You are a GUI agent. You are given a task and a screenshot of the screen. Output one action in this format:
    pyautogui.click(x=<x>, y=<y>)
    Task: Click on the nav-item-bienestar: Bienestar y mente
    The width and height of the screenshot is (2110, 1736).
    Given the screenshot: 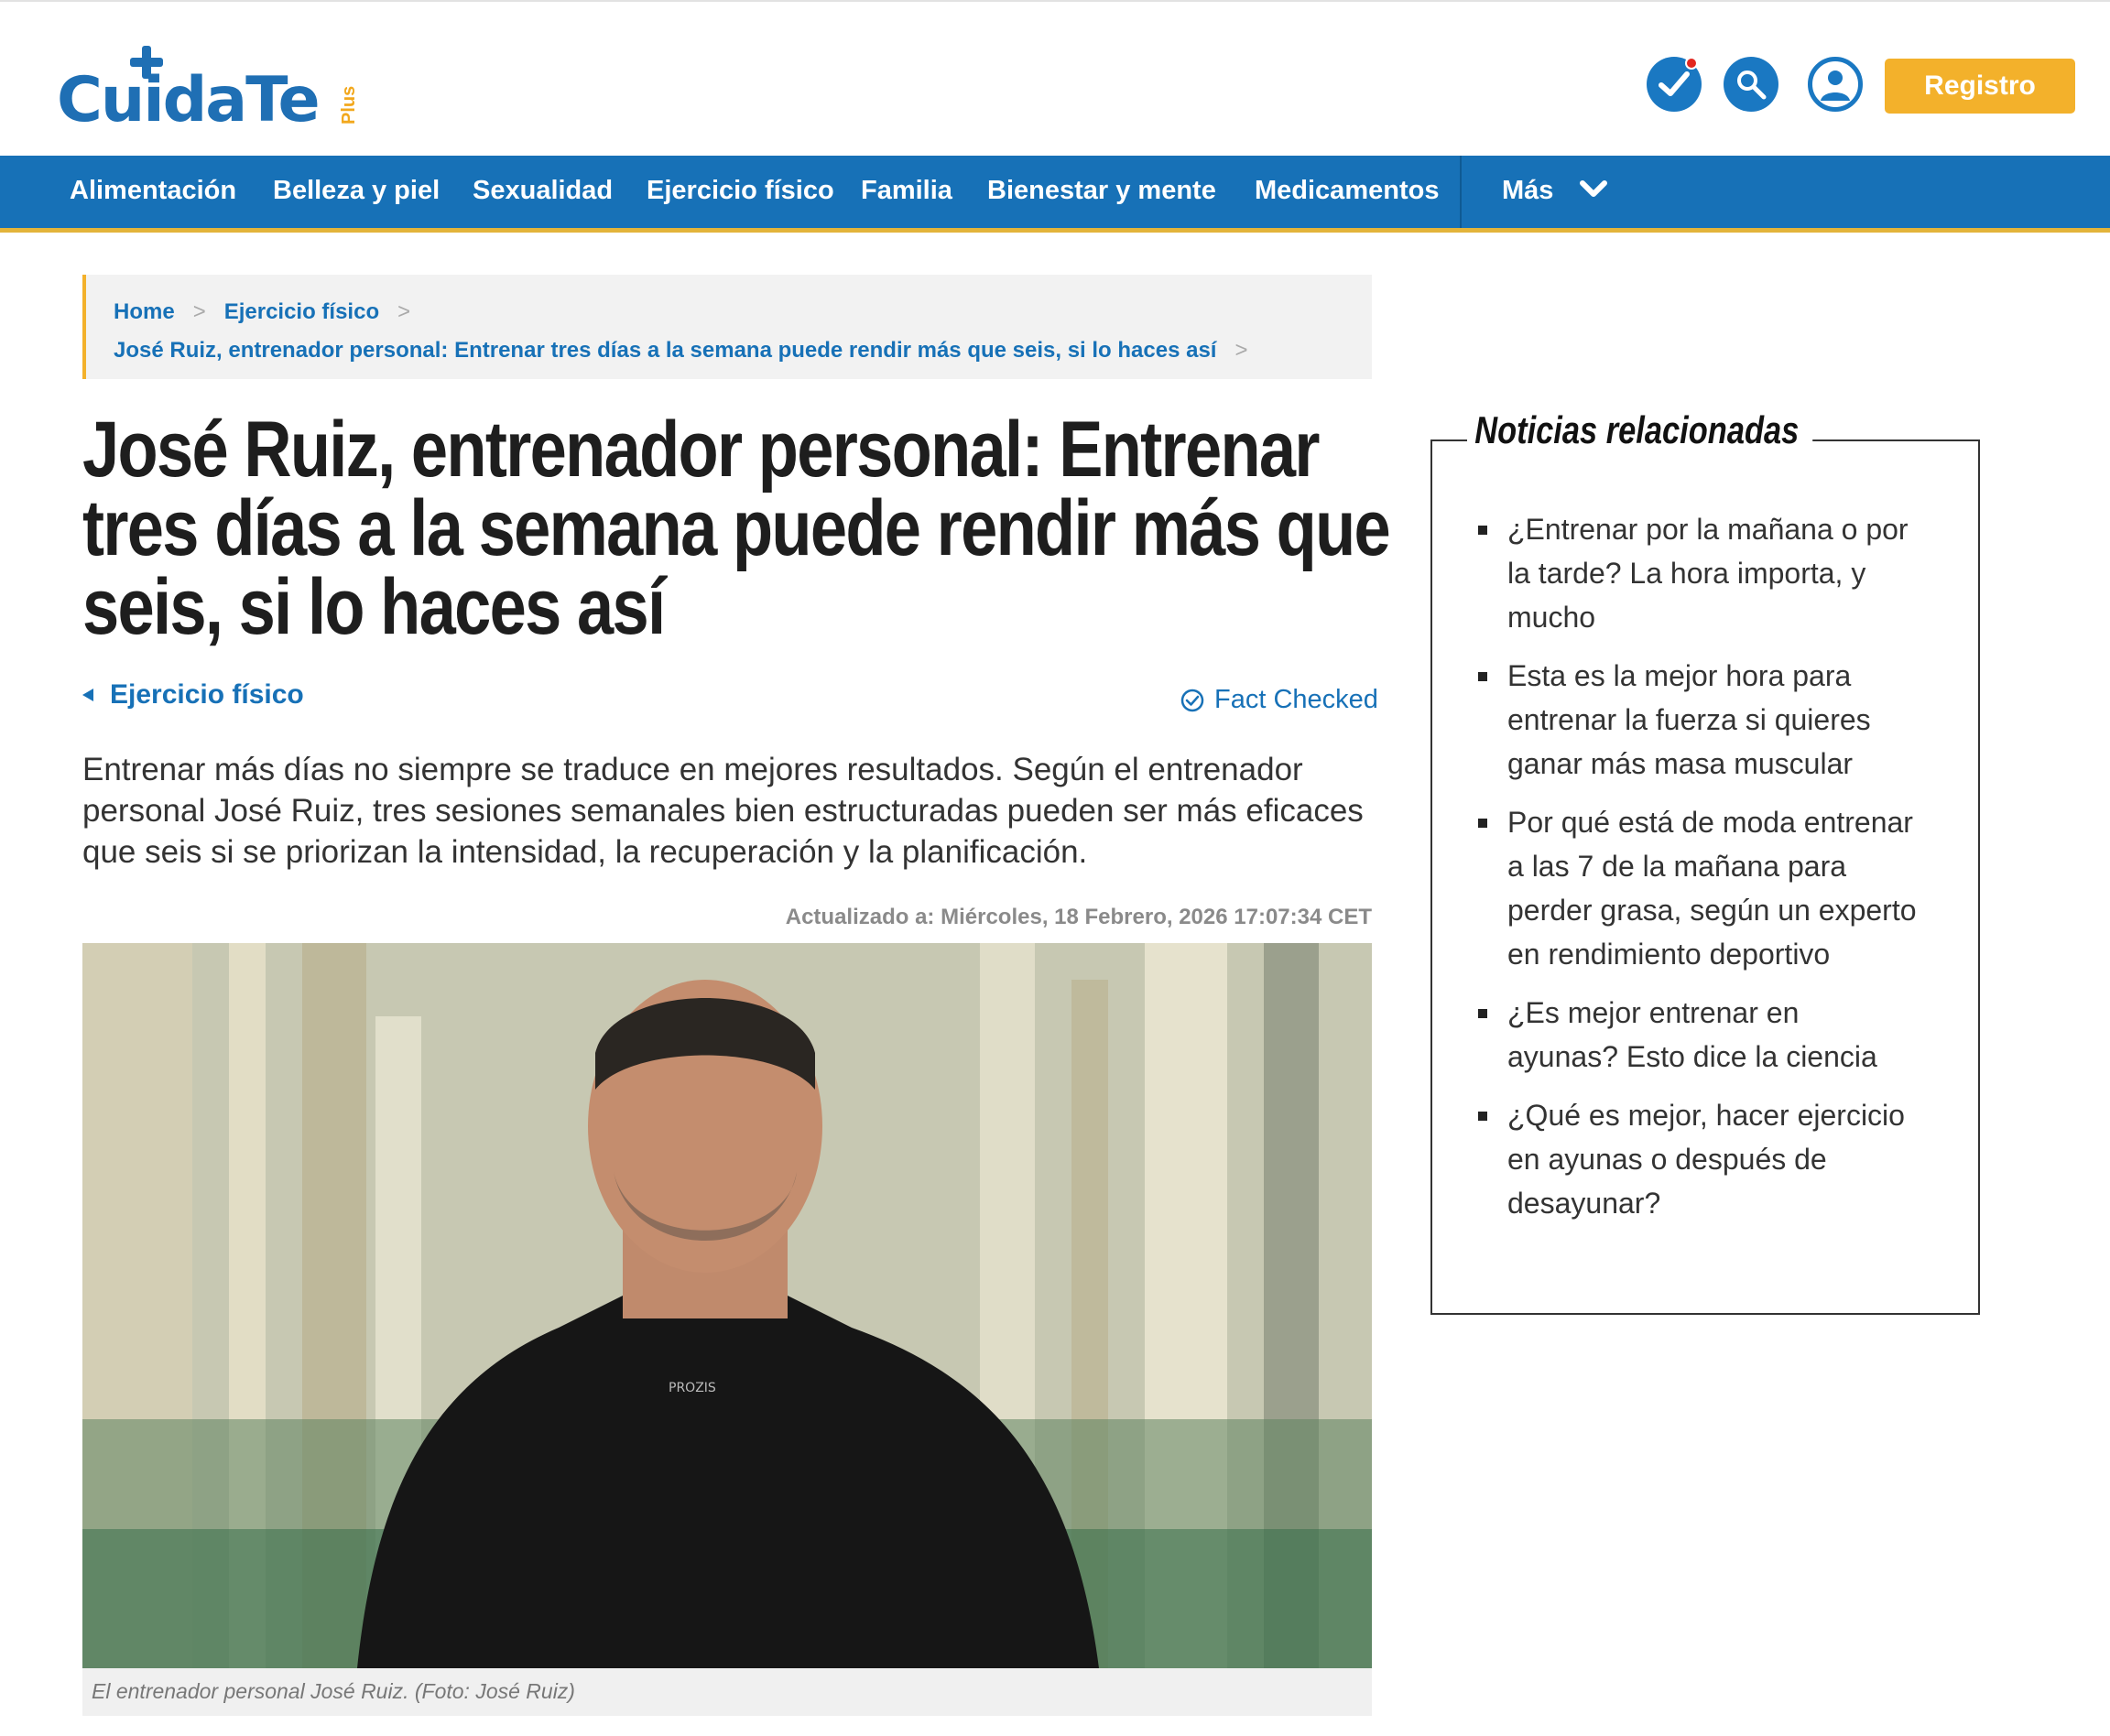 What is the action you would take?
    pyautogui.click(x=1101, y=191)
    